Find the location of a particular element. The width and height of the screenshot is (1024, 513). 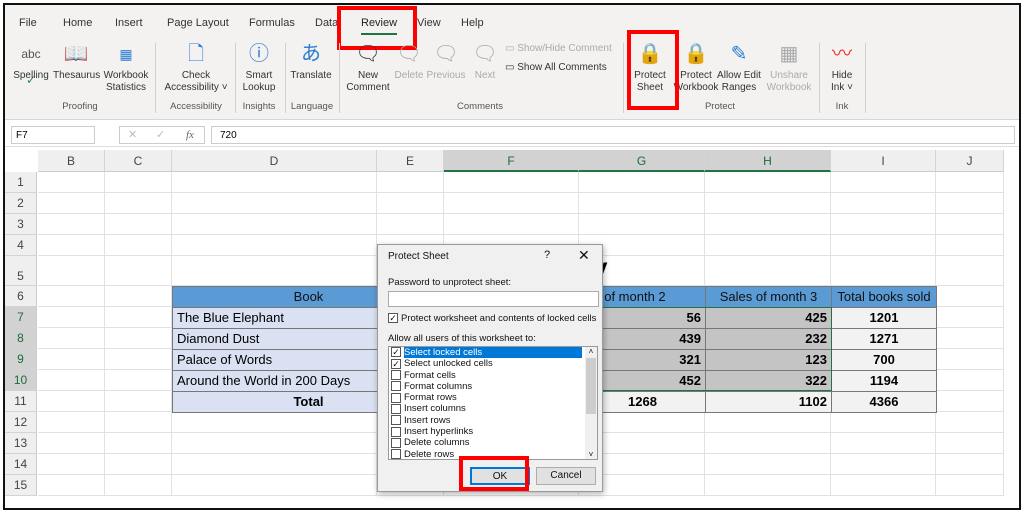

column-header-c: C is located at coordinates (138, 161).